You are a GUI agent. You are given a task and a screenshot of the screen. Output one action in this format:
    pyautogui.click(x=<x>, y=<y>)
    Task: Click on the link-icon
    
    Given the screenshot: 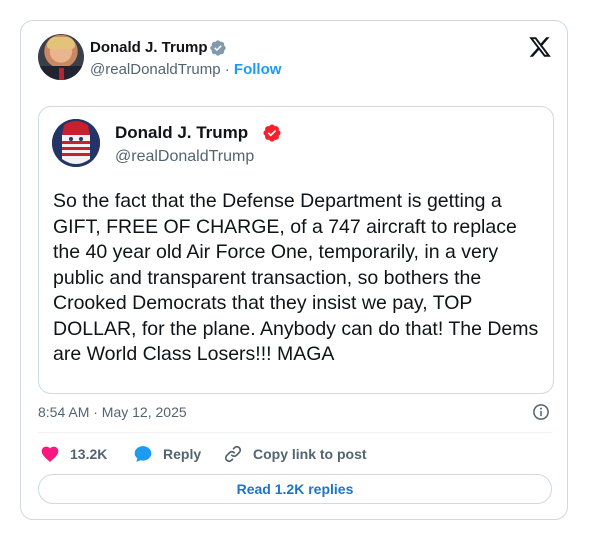 What is the action you would take?
    pyautogui.click(x=233, y=454)
    